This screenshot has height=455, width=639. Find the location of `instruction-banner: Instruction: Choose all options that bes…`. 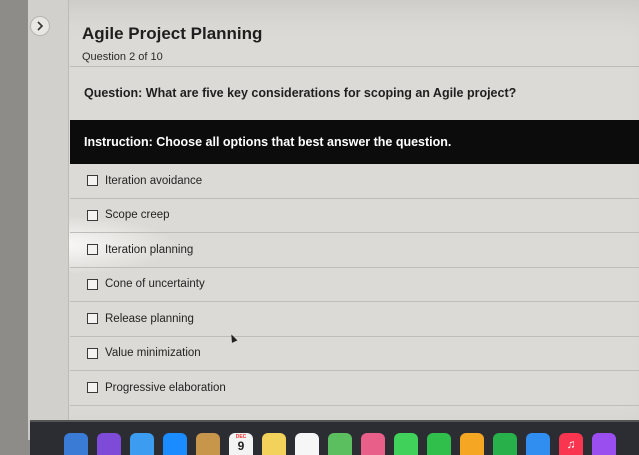

instruction-banner: Instruction: Choose all options that bes… is located at coordinates (354, 142).